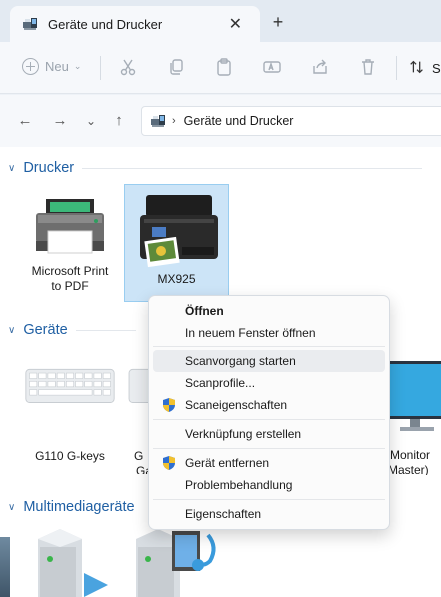 This screenshot has height=597, width=441. What do you see at coordinates (178, 231) in the screenshot?
I see `multifunction-printer-icon` at bounding box center [178, 231].